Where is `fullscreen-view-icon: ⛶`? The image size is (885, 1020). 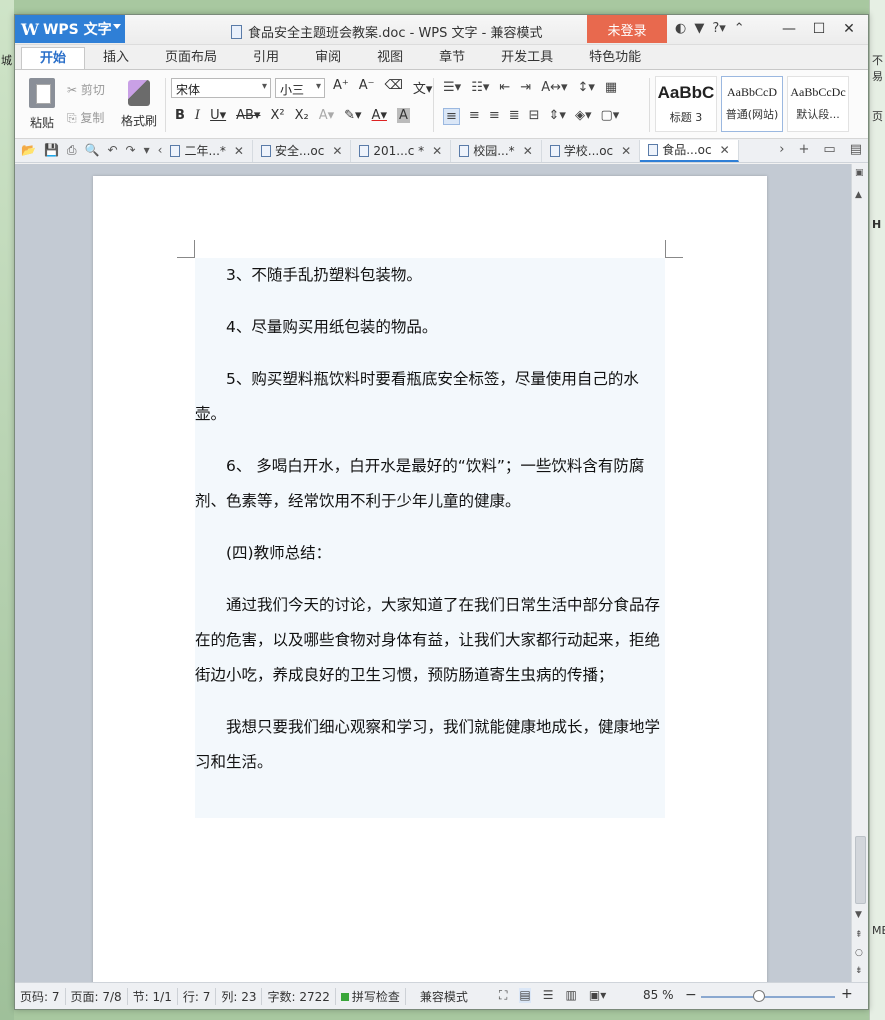 fullscreen-view-icon: ⛶ is located at coordinates (503, 995).